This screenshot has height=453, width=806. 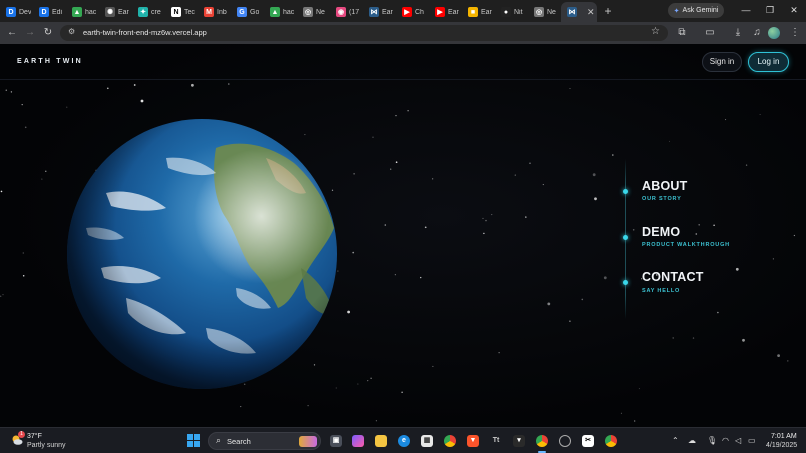 What do you see at coordinates (308, 441) in the screenshot?
I see `search-highlight-icon` at bounding box center [308, 441].